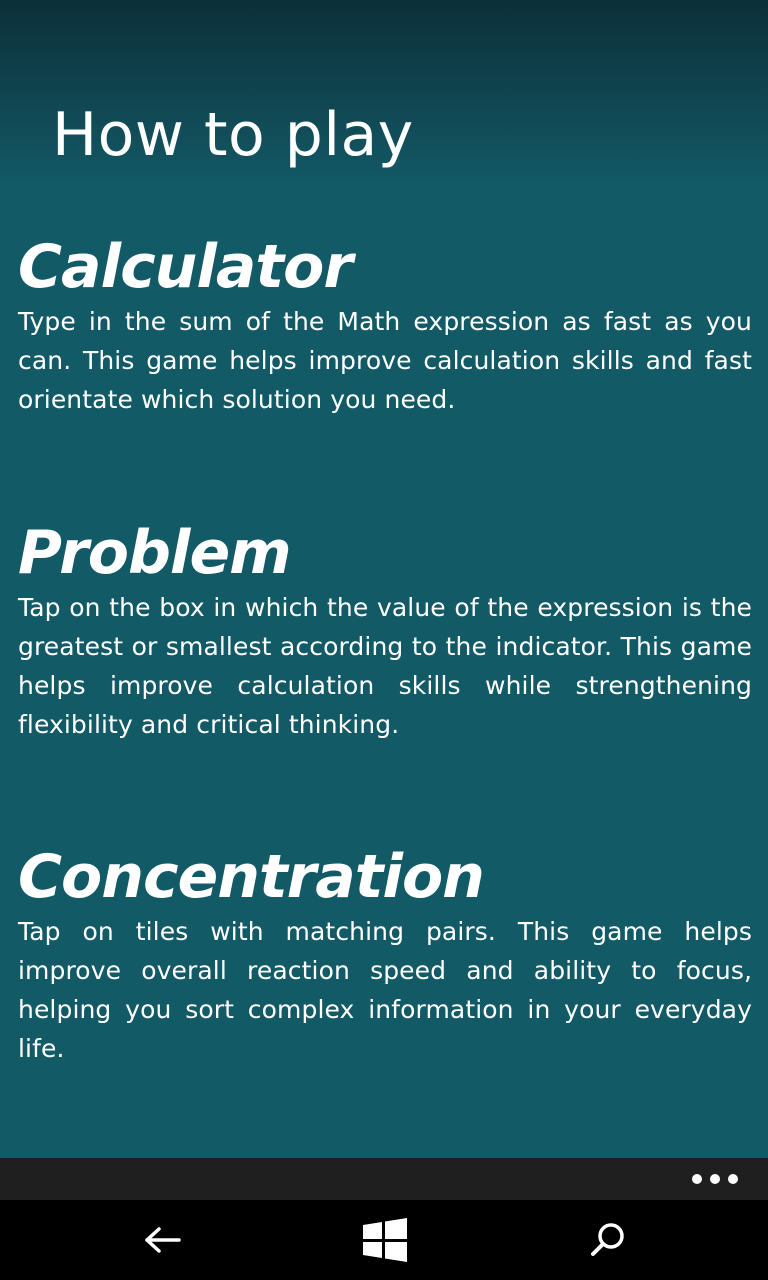 The height and width of the screenshot is (1280, 768). I want to click on more-options-button, so click(715, 1179).